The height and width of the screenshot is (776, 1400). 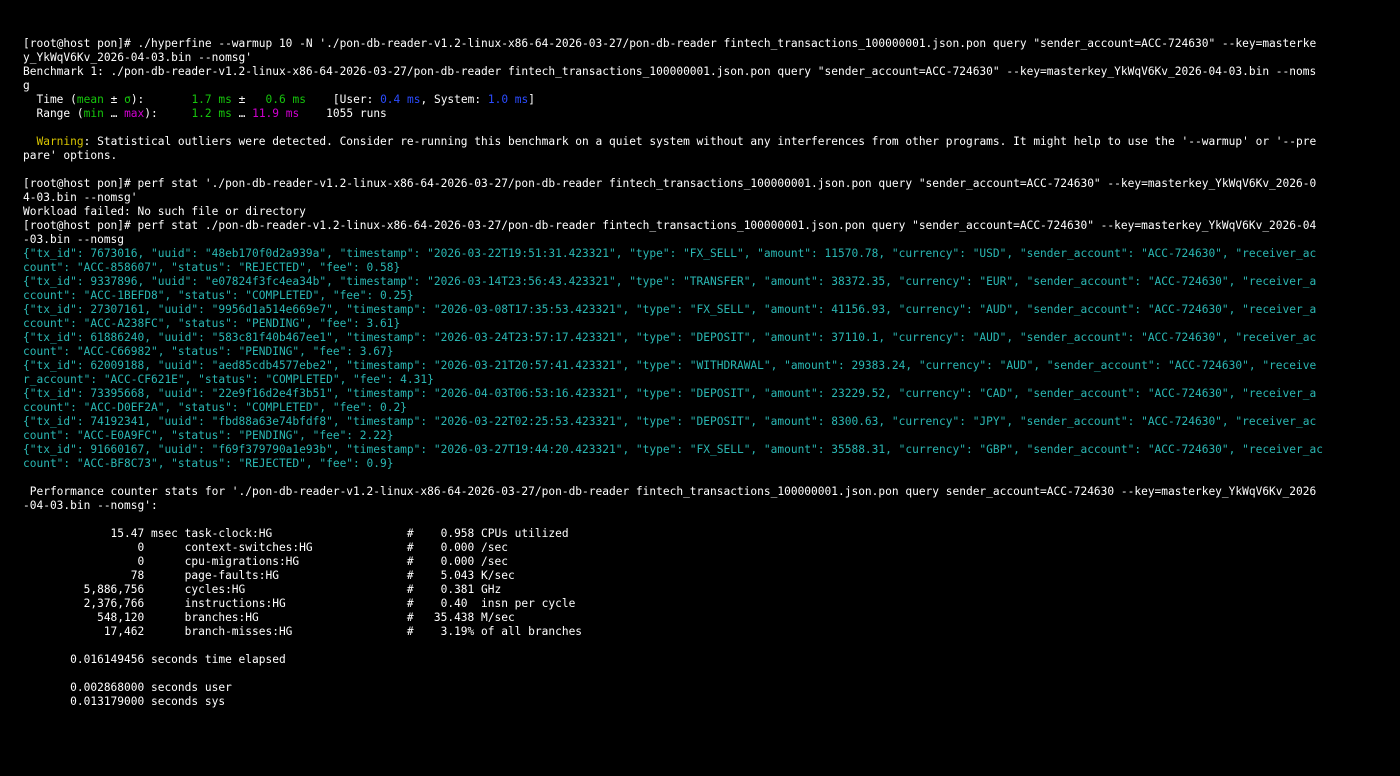 I want to click on user-label: [User:, so click(x=343, y=99).